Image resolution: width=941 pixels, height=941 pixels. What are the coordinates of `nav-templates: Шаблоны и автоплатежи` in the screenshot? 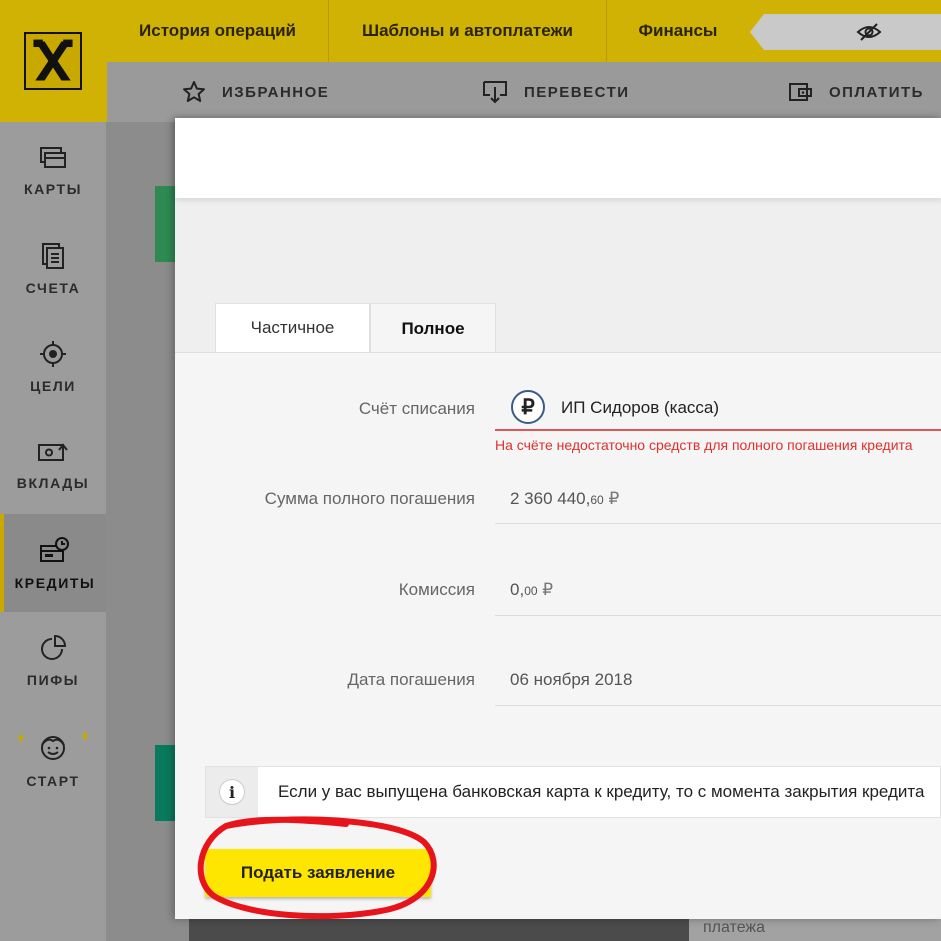 It's located at (468, 31).